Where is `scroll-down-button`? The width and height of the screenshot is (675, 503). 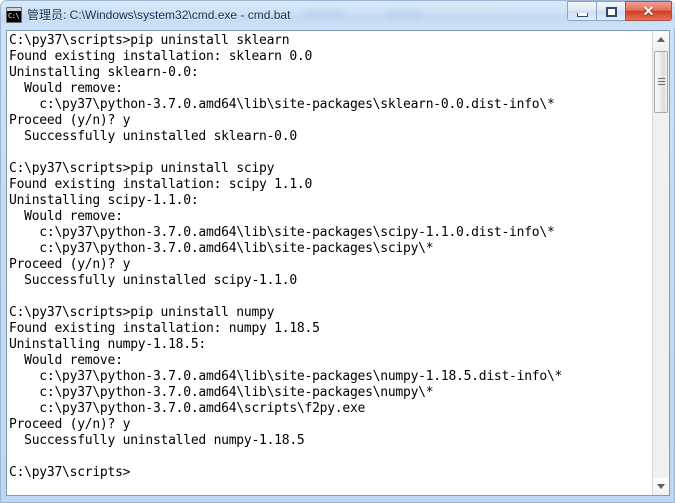 scroll-down-button is located at coordinates (661, 486).